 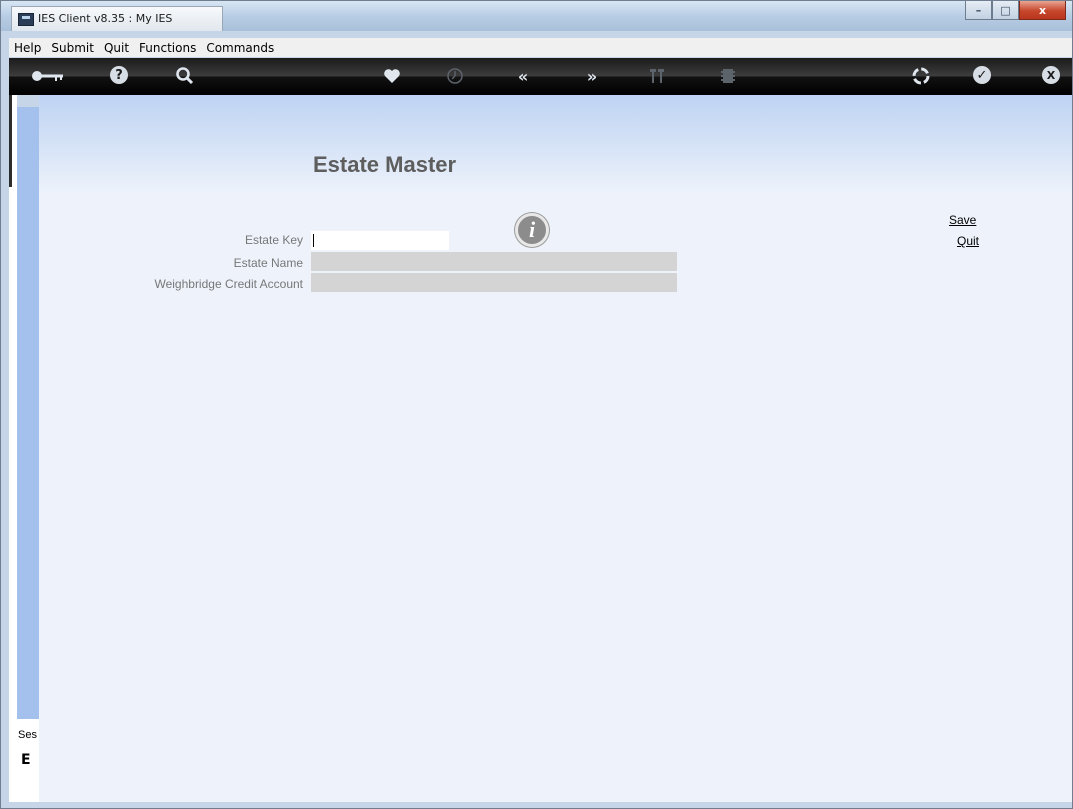 I want to click on menu-help: Help, so click(x=27, y=48).